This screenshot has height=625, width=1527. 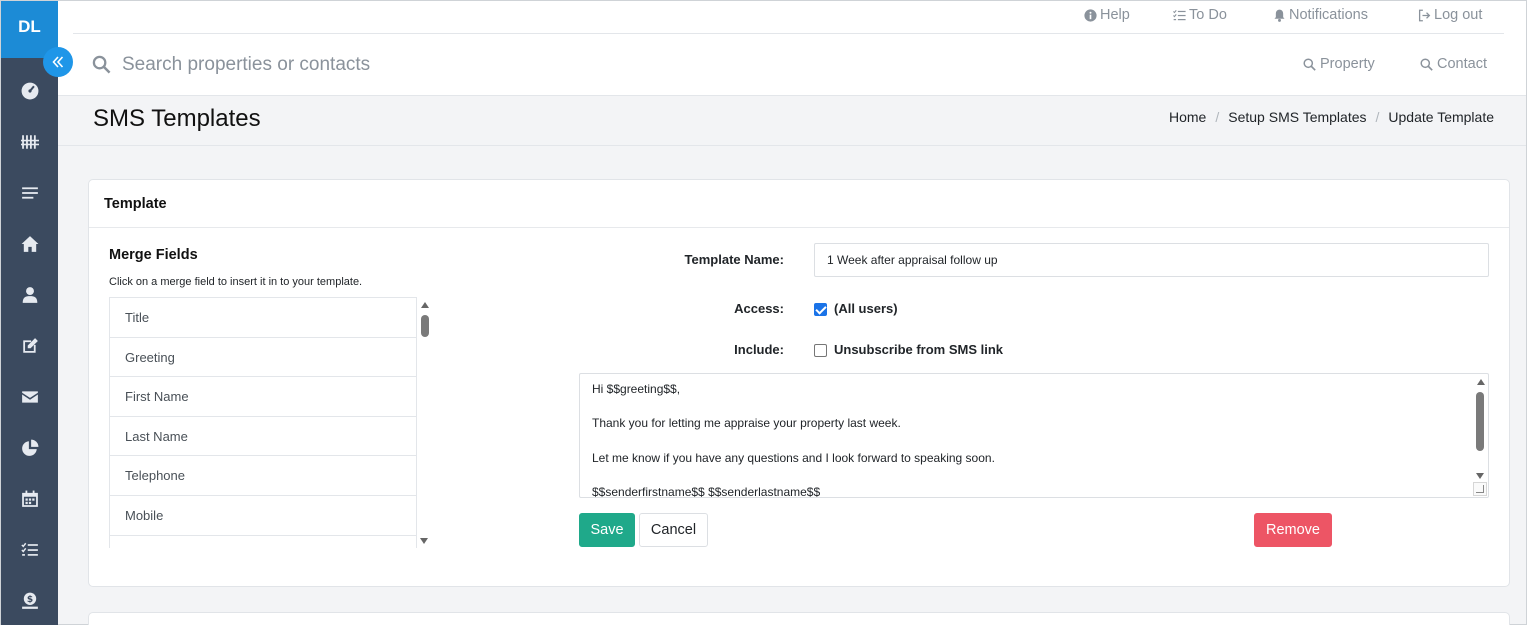 I want to click on access-all-users-label: (All users), so click(x=866, y=308).